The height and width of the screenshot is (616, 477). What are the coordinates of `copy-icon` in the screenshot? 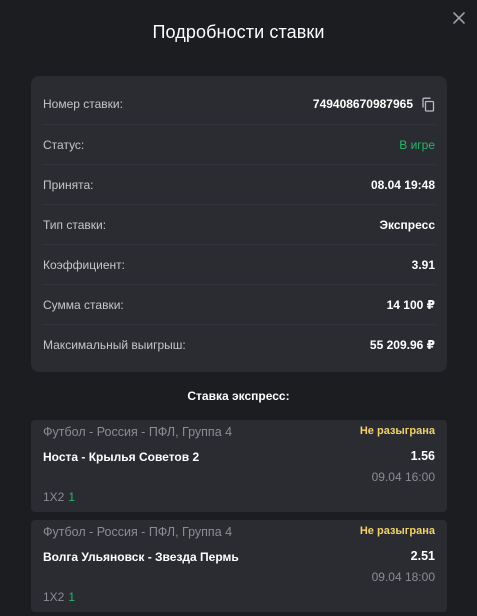 It's located at (428, 104).